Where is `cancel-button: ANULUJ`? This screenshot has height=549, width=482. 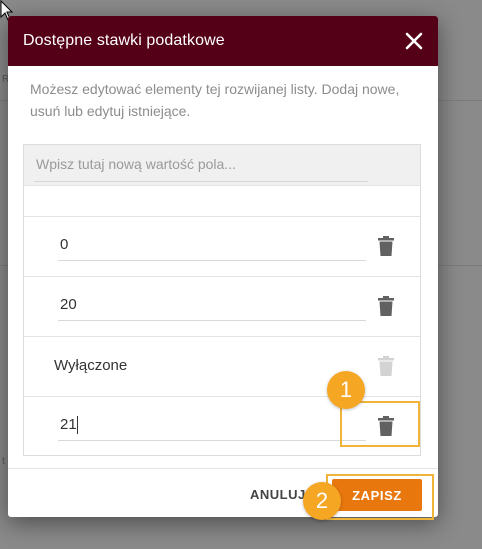
cancel-button: ANULUJ is located at coordinates (278, 494).